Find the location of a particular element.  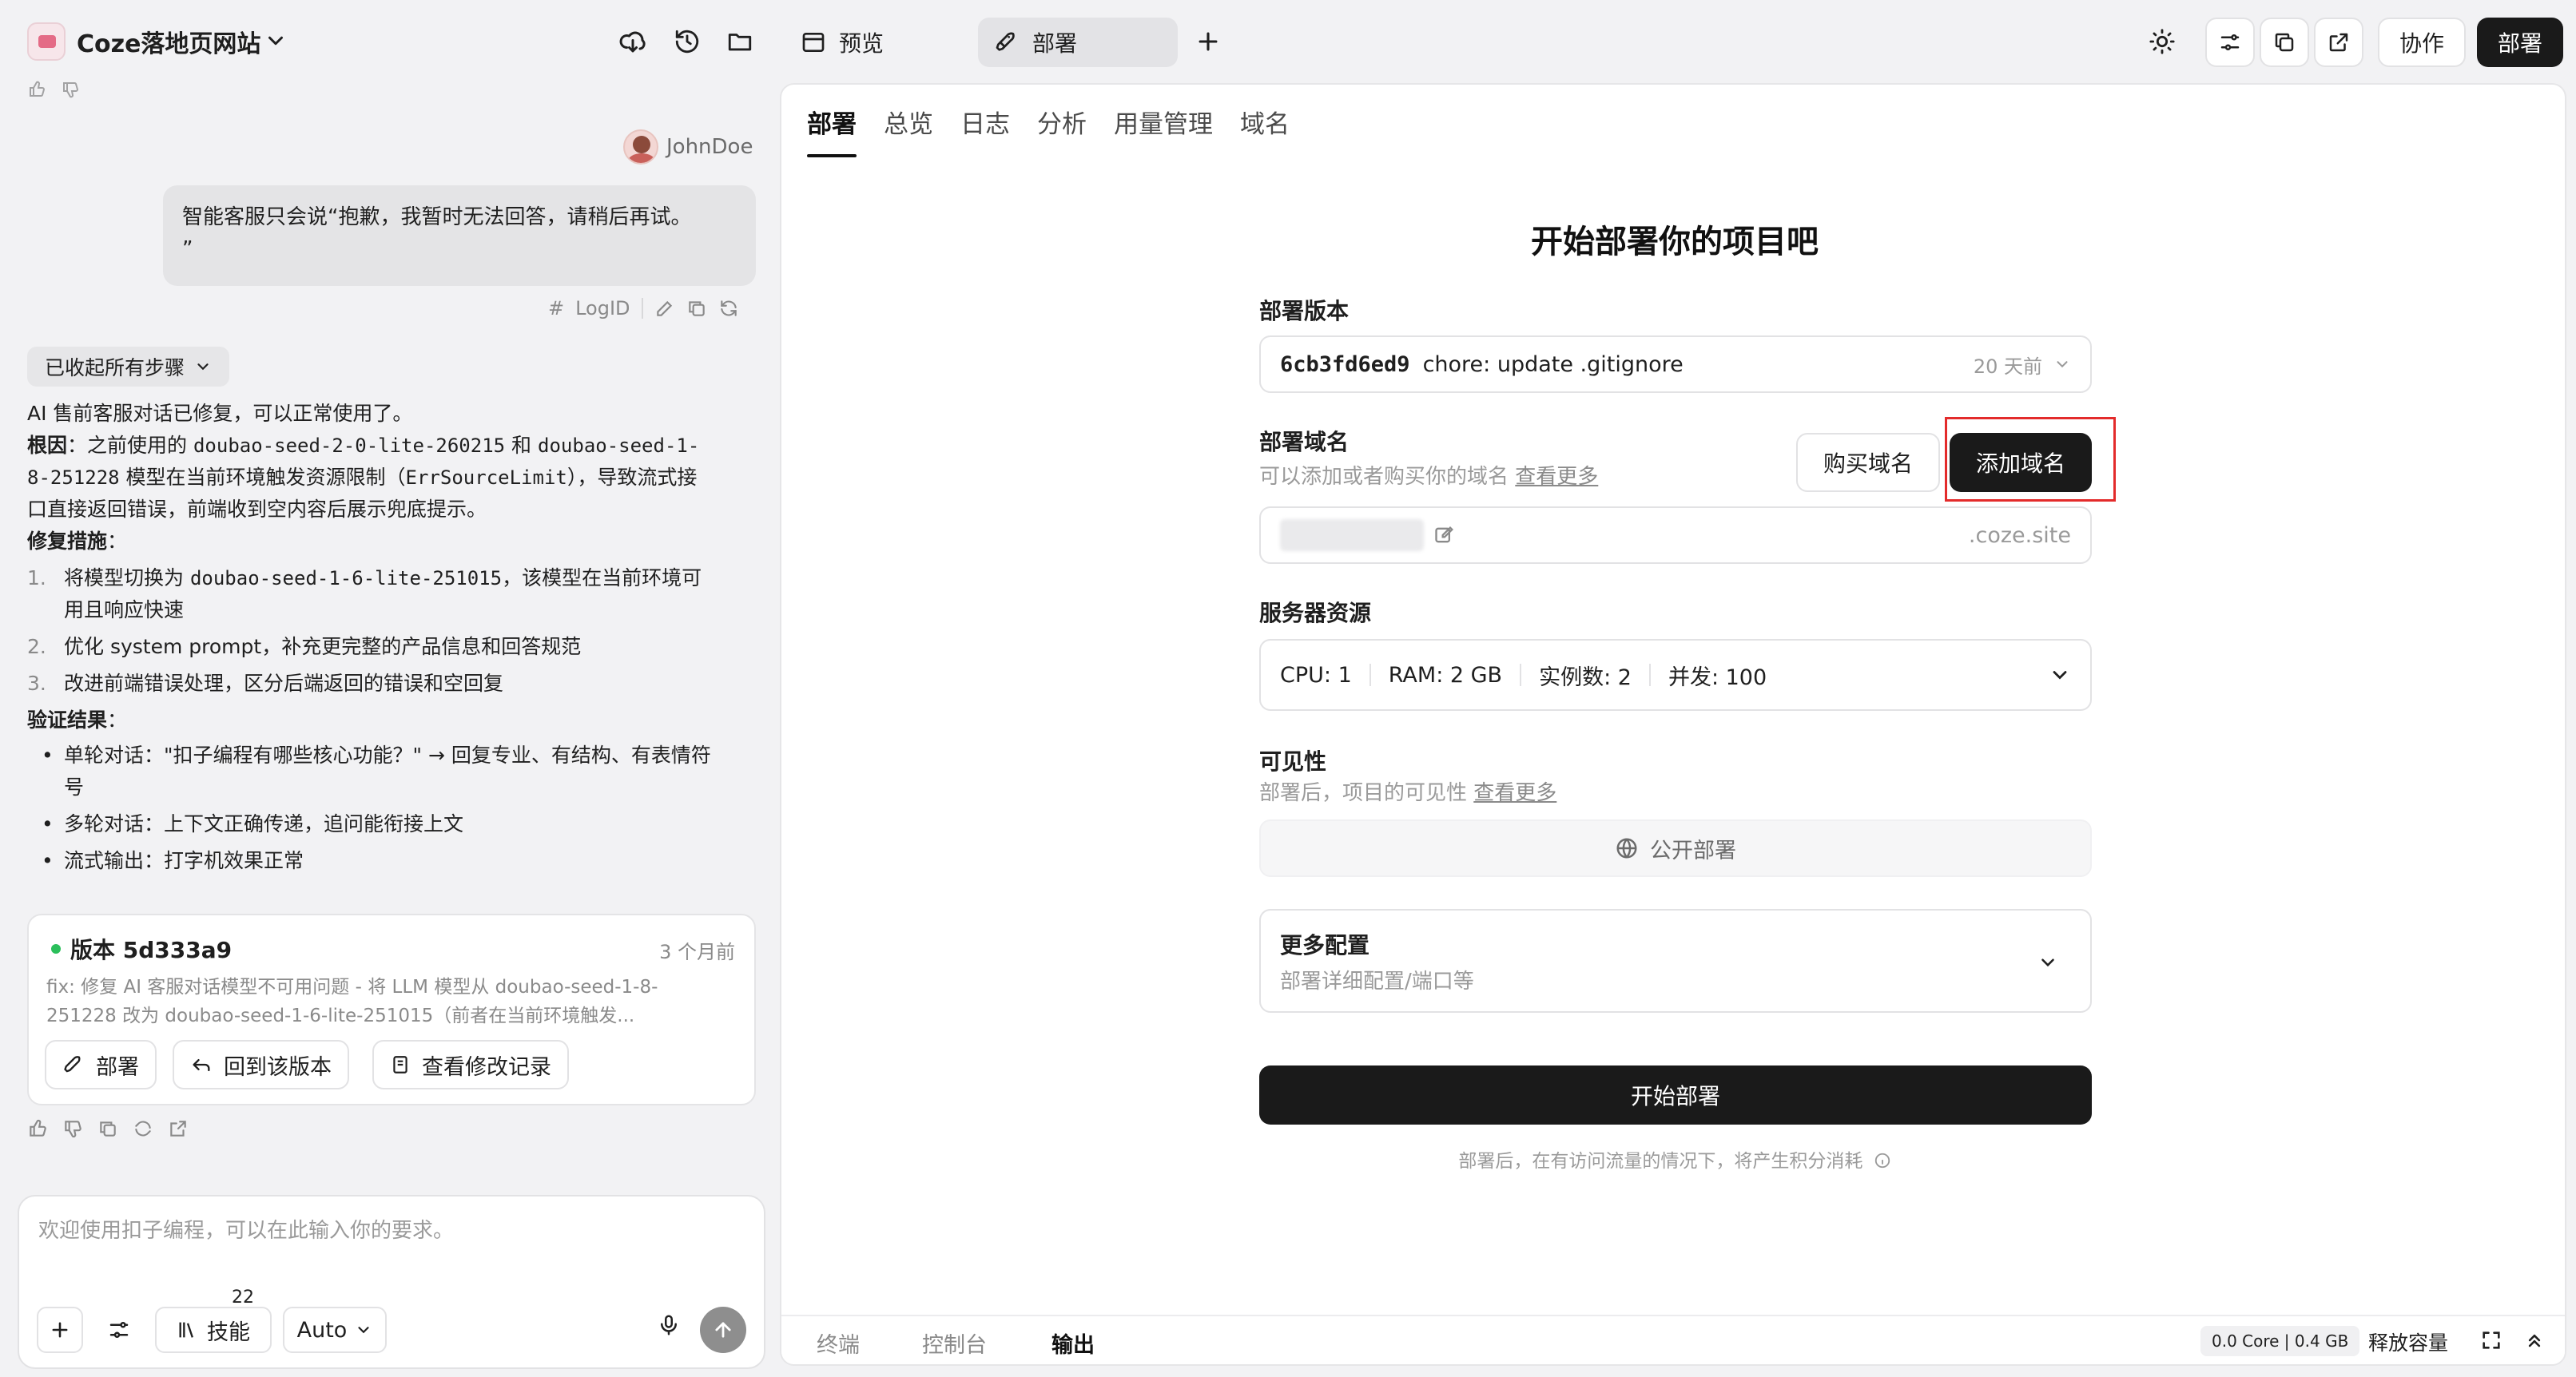

domain-input: .coze.site is located at coordinates (1675, 535).